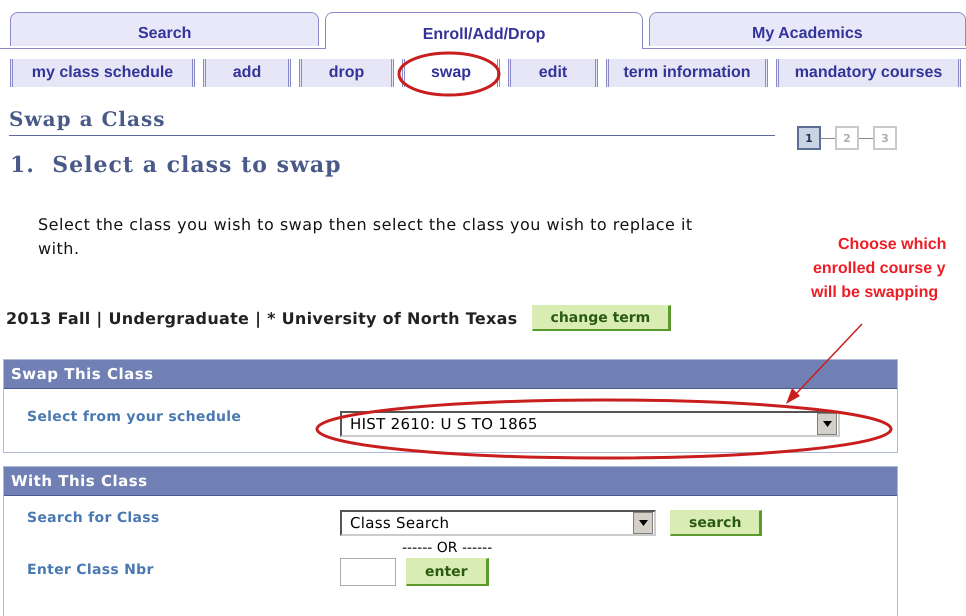 The width and height of the screenshot is (966, 616). Describe the element at coordinates (553, 73) in the screenshot. I see `subnav-tab: edit` at that location.